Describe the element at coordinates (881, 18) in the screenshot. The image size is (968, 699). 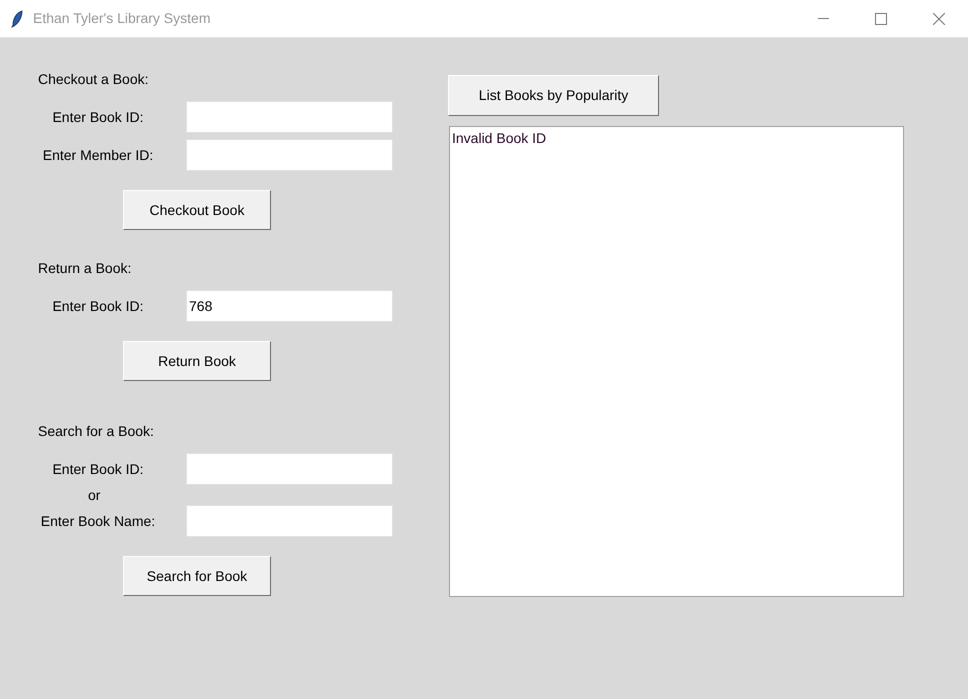
I see `maximize-icon` at that location.